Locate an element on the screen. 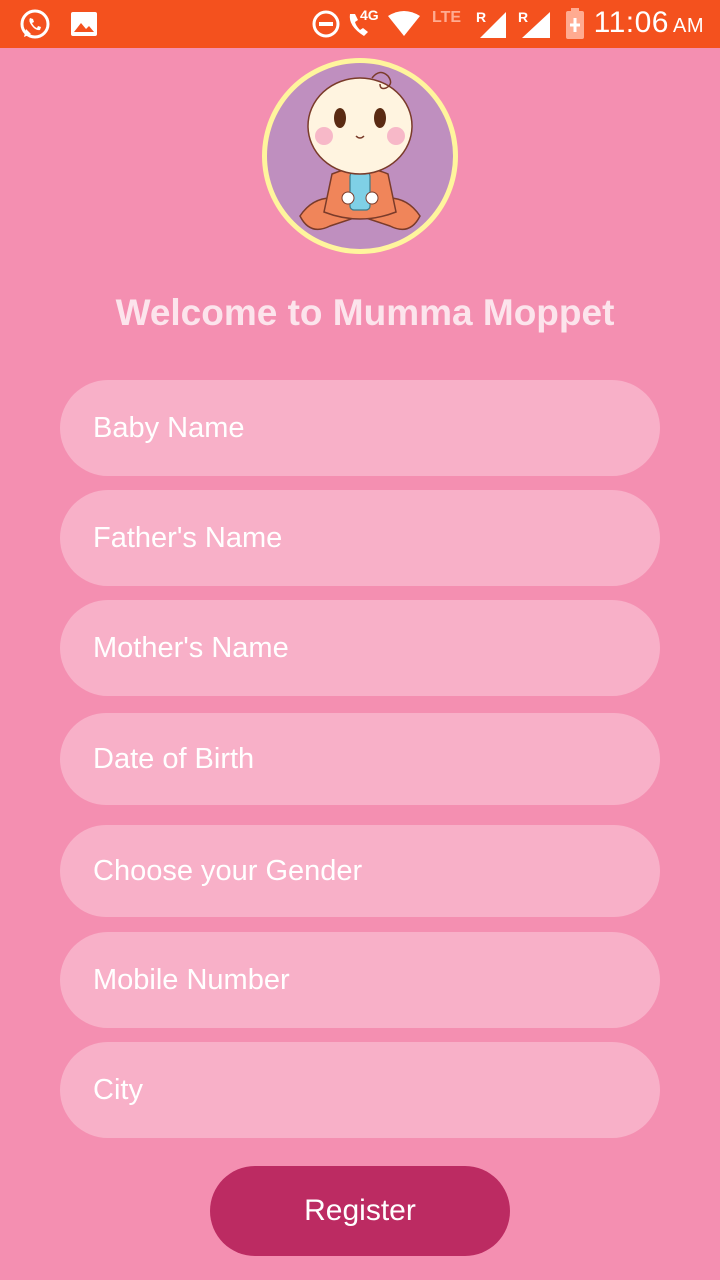 This screenshot has height=1280, width=720. svg-text: LTE is located at coordinates (446, 17).